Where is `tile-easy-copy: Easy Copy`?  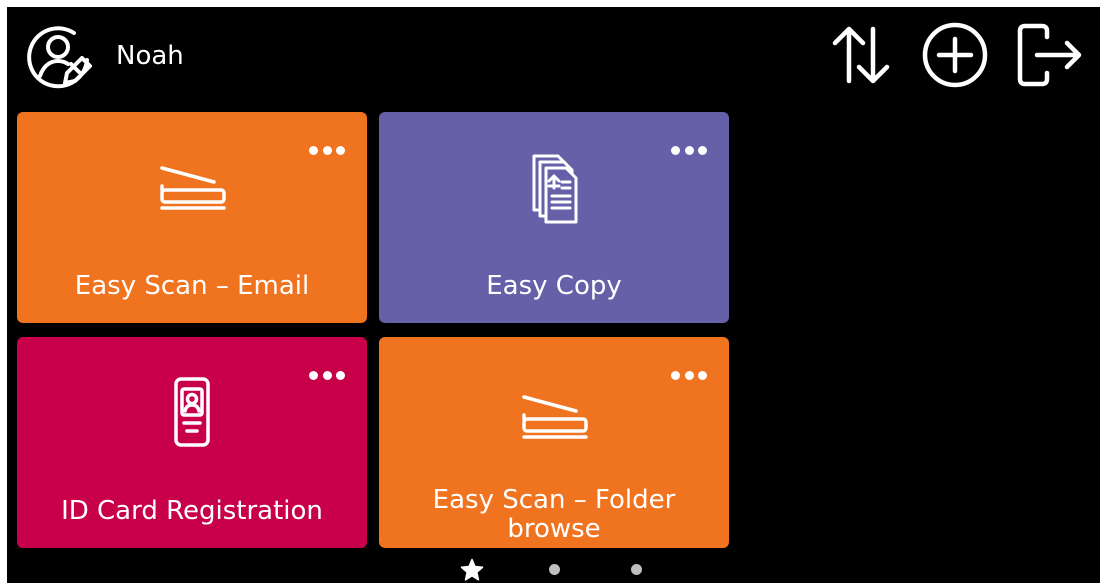 tile-easy-copy: Easy Copy is located at coordinates (554, 217).